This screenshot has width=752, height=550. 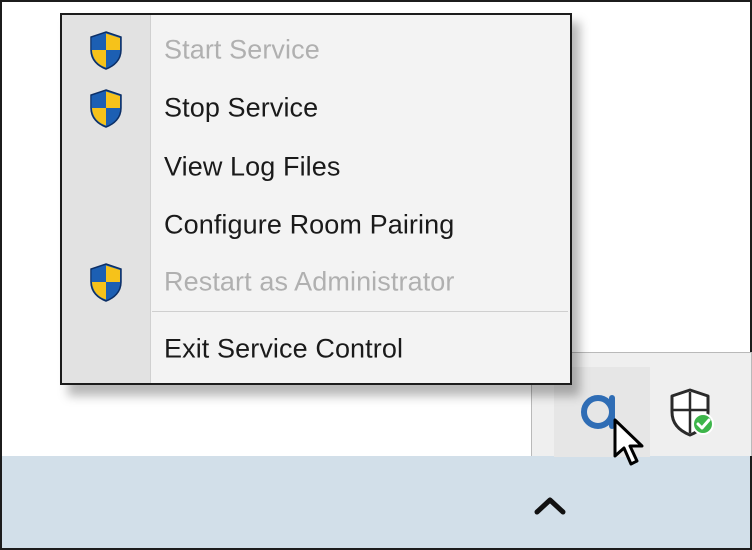 I want to click on chevron-up-icon, so click(x=550, y=506).